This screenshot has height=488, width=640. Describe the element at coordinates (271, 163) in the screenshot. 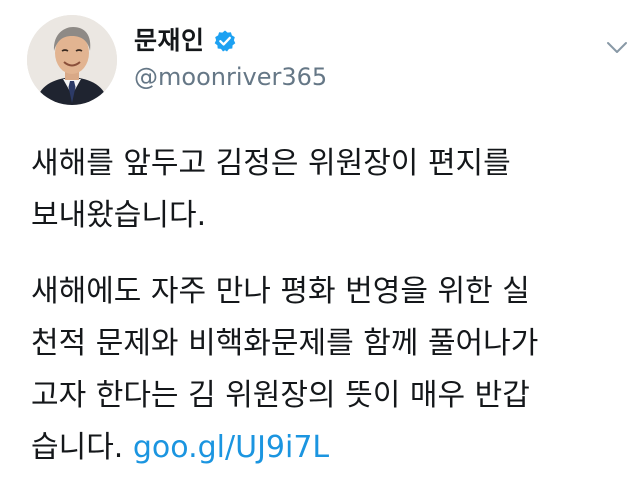

I see `tweet-text-line: 새해를 앞두고 김정은 위원장이 편지를` at that location.